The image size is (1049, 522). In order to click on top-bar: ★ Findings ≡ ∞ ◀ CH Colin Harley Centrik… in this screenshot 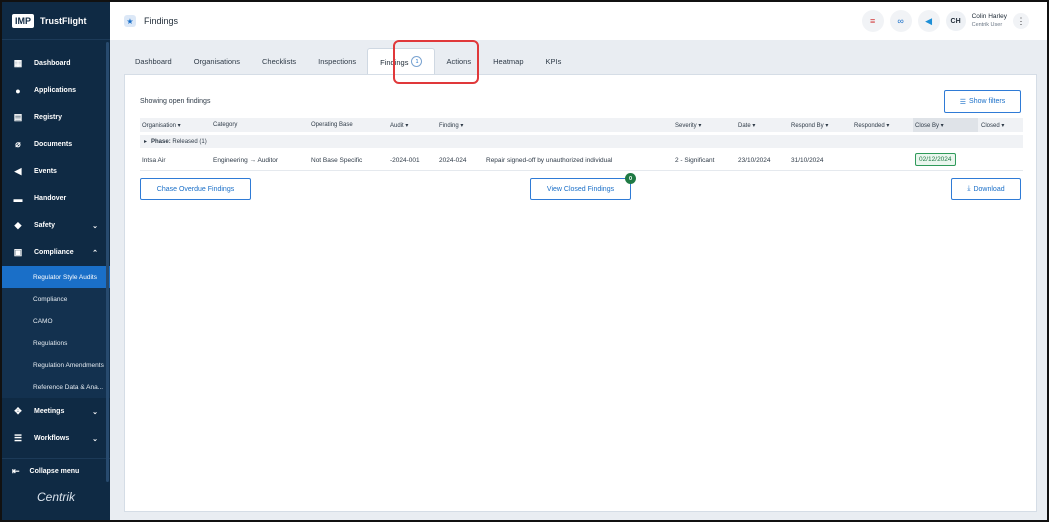, I will do `click(578, 21)`.